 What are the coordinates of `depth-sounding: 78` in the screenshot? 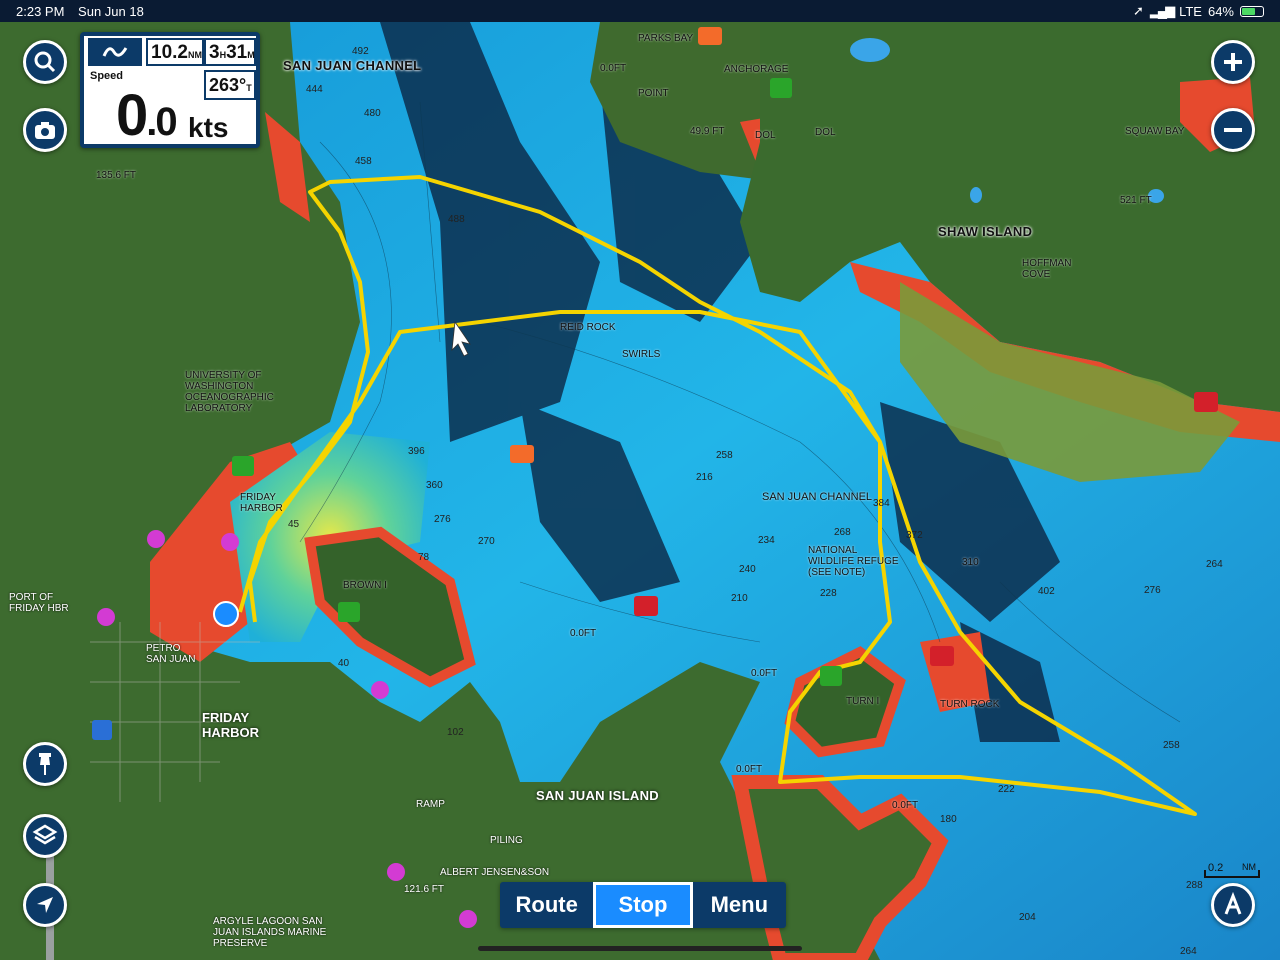 It's located at (424, 557).